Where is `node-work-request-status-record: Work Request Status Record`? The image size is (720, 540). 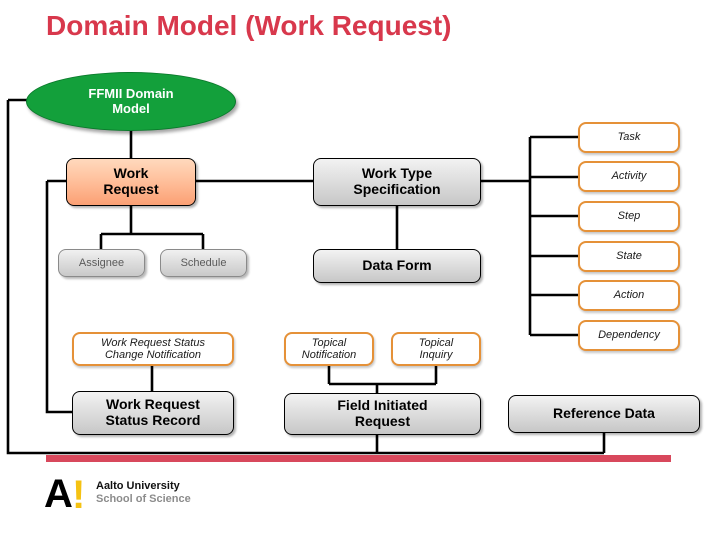 node-work-request-status-record: Work Request Status Record is located at coordinates (153, 413).